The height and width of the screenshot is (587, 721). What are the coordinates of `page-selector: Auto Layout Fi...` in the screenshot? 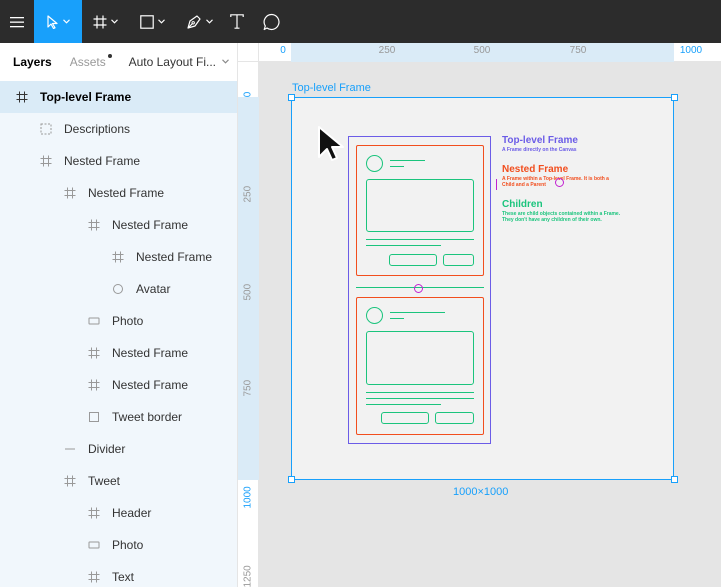 It's located at (179, 62).